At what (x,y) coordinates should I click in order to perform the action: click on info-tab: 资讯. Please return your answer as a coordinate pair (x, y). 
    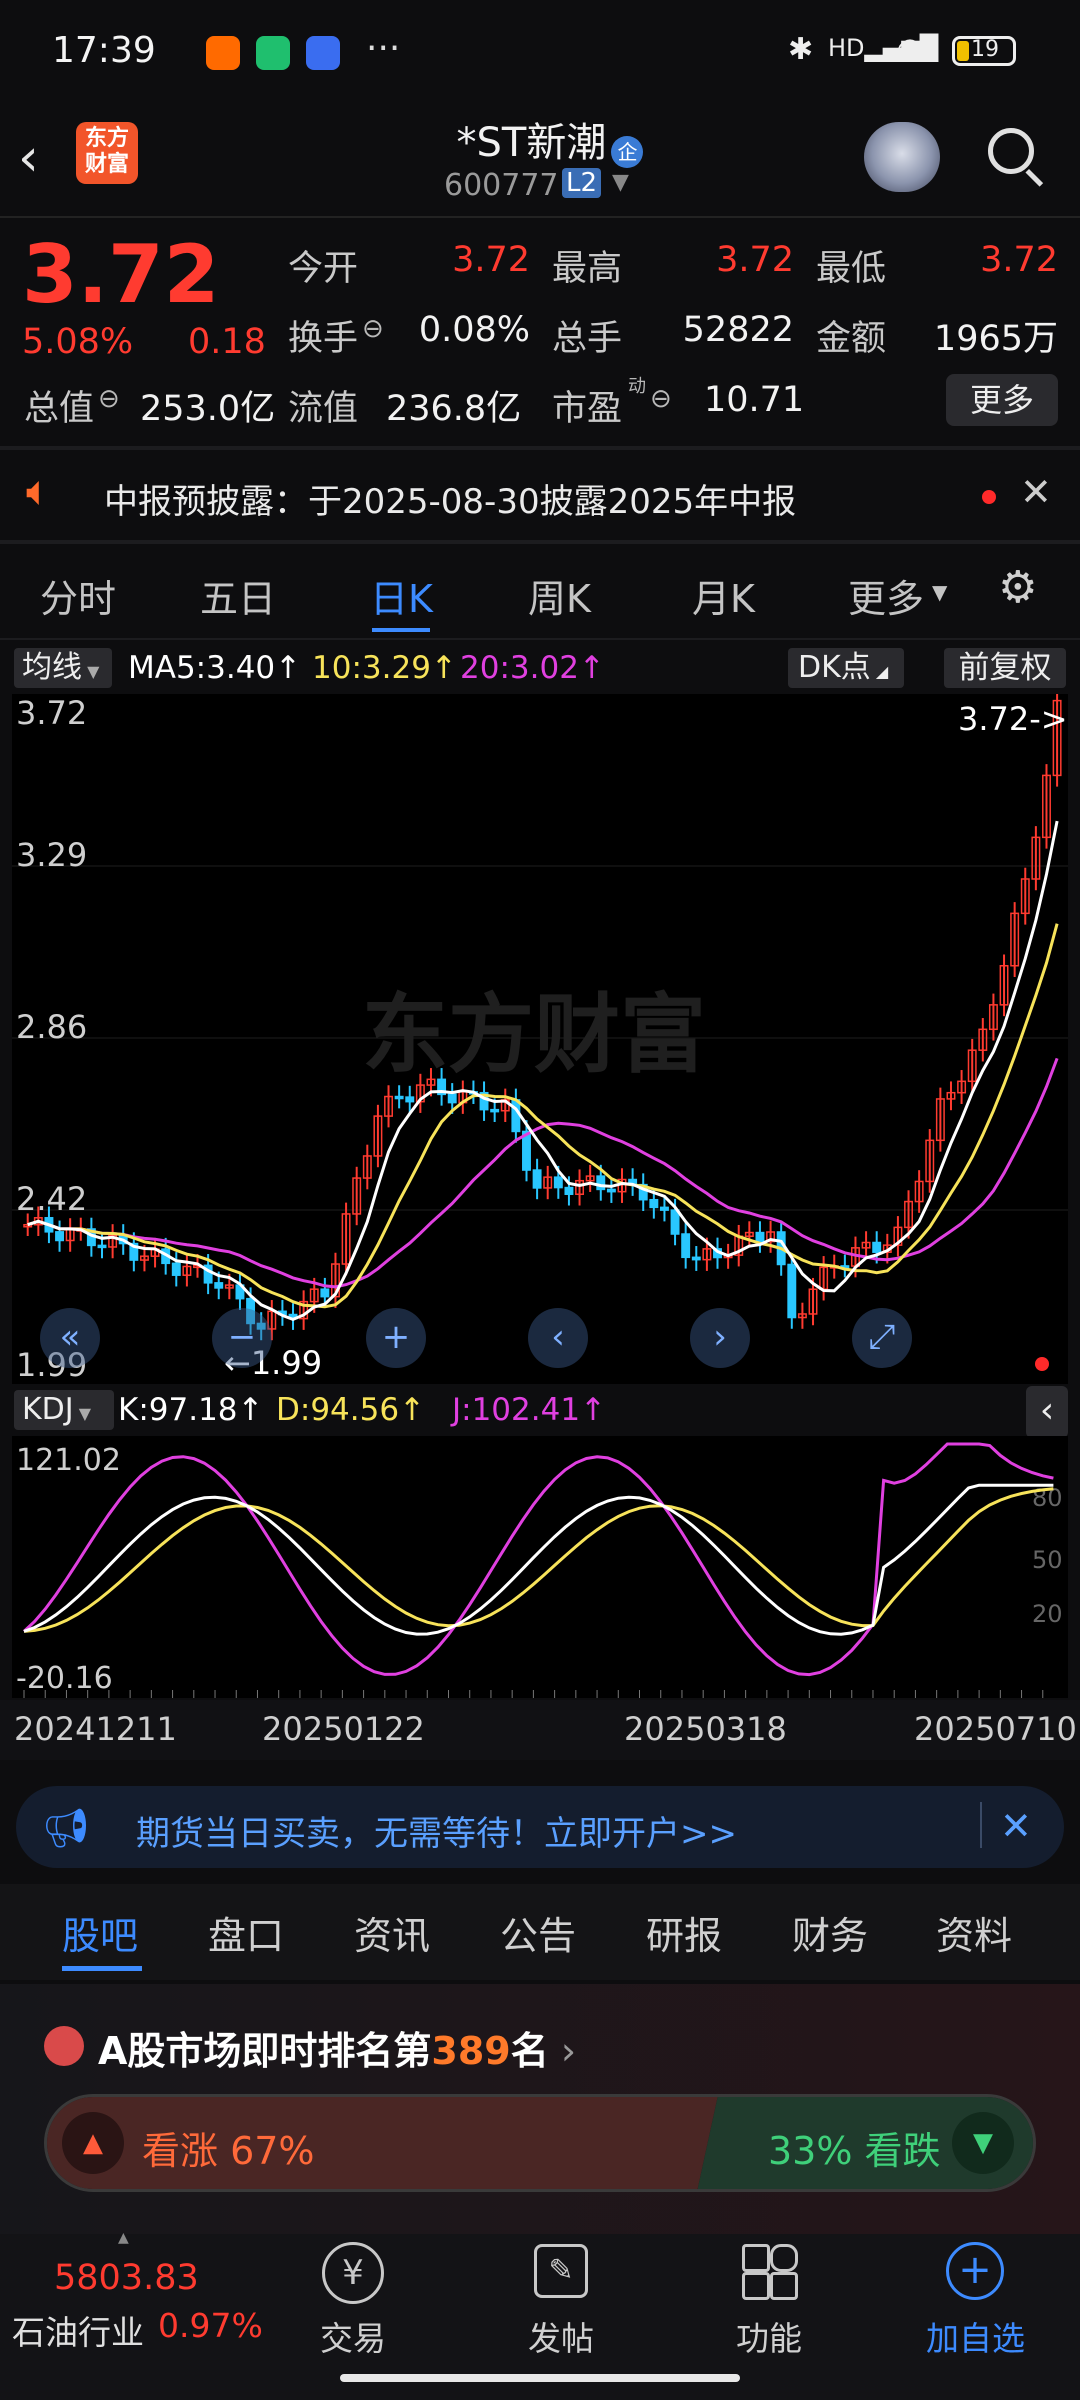
    Looking at the image, I should click on (392, 1932).